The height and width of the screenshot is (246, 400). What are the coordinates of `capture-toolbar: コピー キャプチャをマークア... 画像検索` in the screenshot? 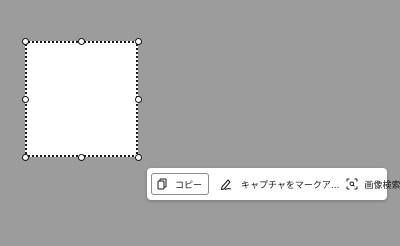 It's located at (273, 184).